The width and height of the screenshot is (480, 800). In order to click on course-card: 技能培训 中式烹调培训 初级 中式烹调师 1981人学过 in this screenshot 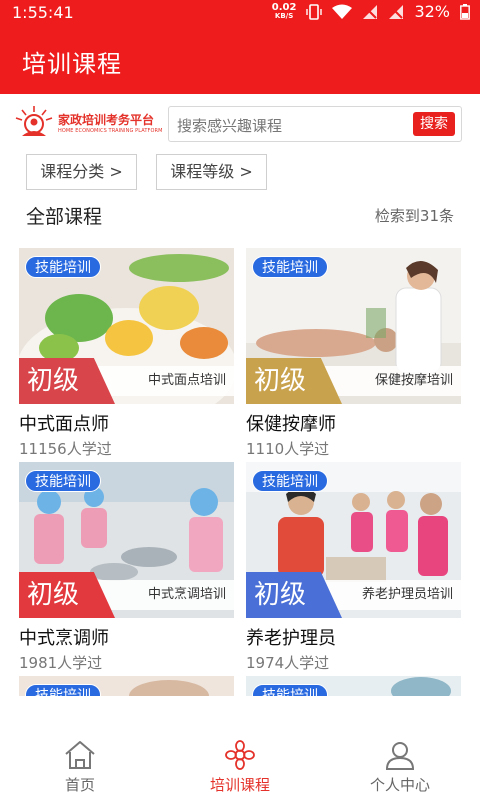, I will do `click(126, 567)`.